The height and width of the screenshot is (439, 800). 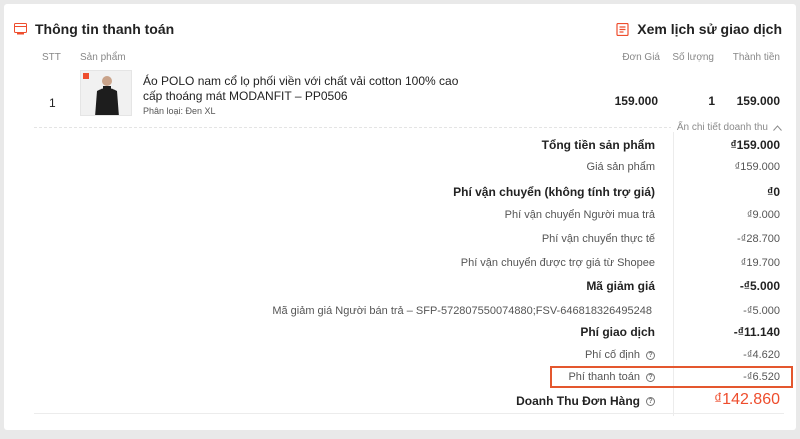 What do you see at coordinates (777, 127) in the screenshot?
I see `chevron-up-icon` at bounding box center [777, 127].